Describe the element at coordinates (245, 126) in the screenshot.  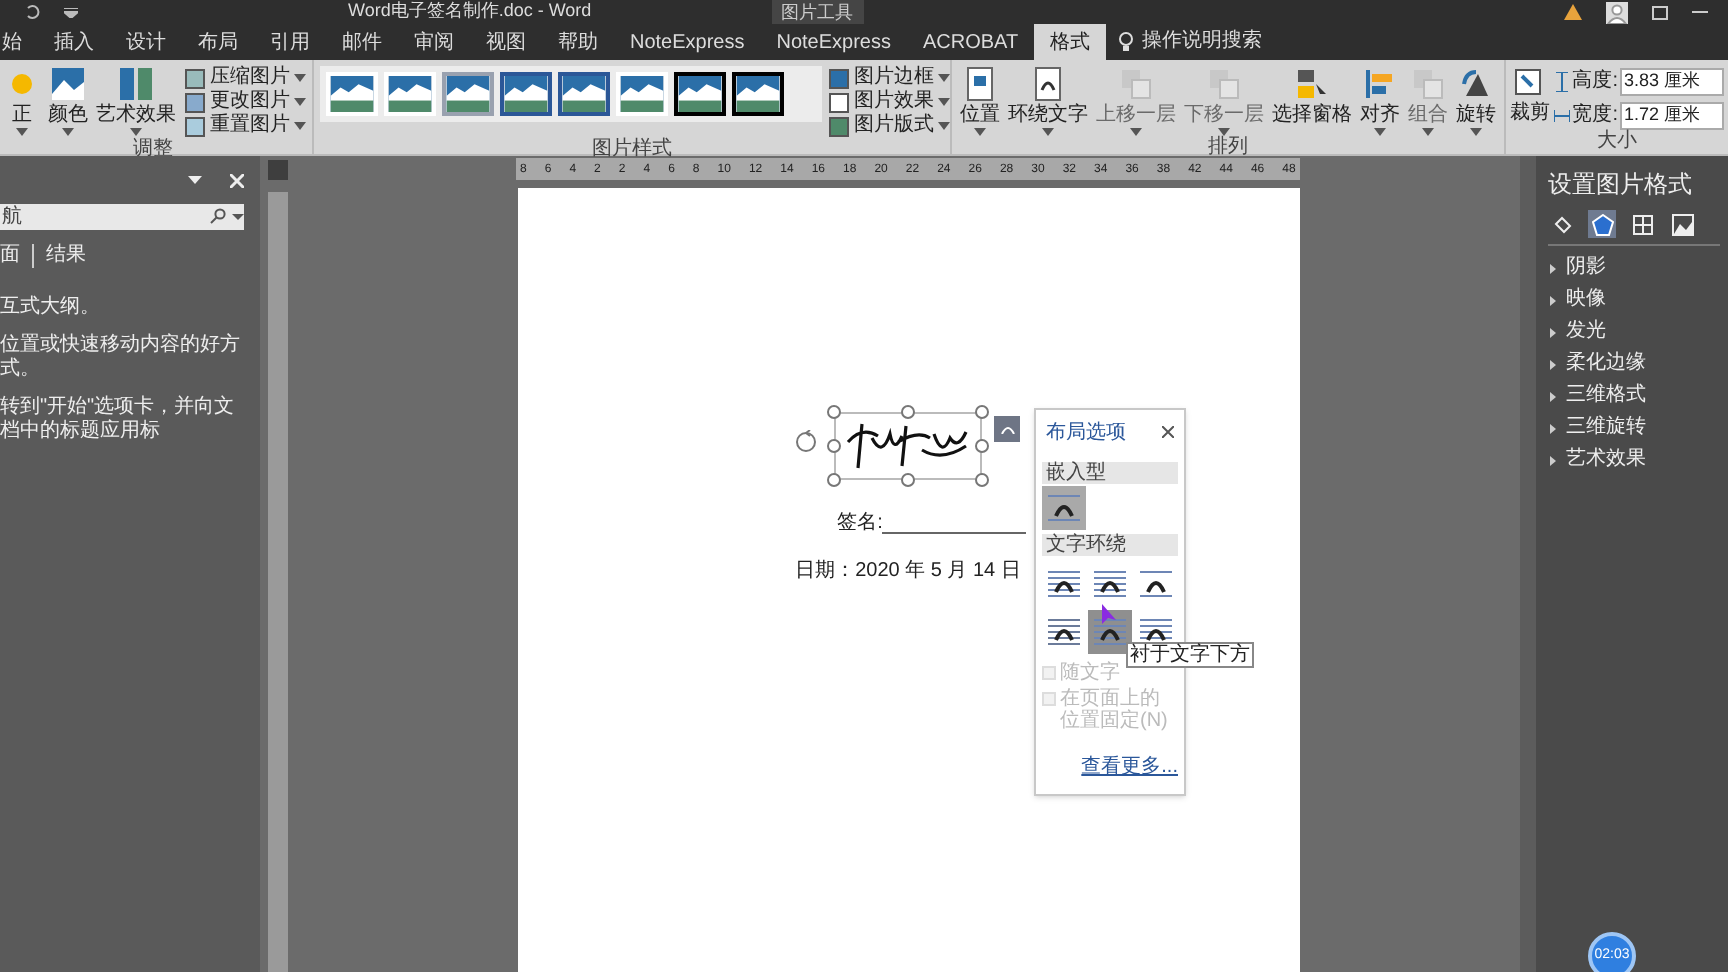
I see `ribbon-button: 重置图片` at that location.